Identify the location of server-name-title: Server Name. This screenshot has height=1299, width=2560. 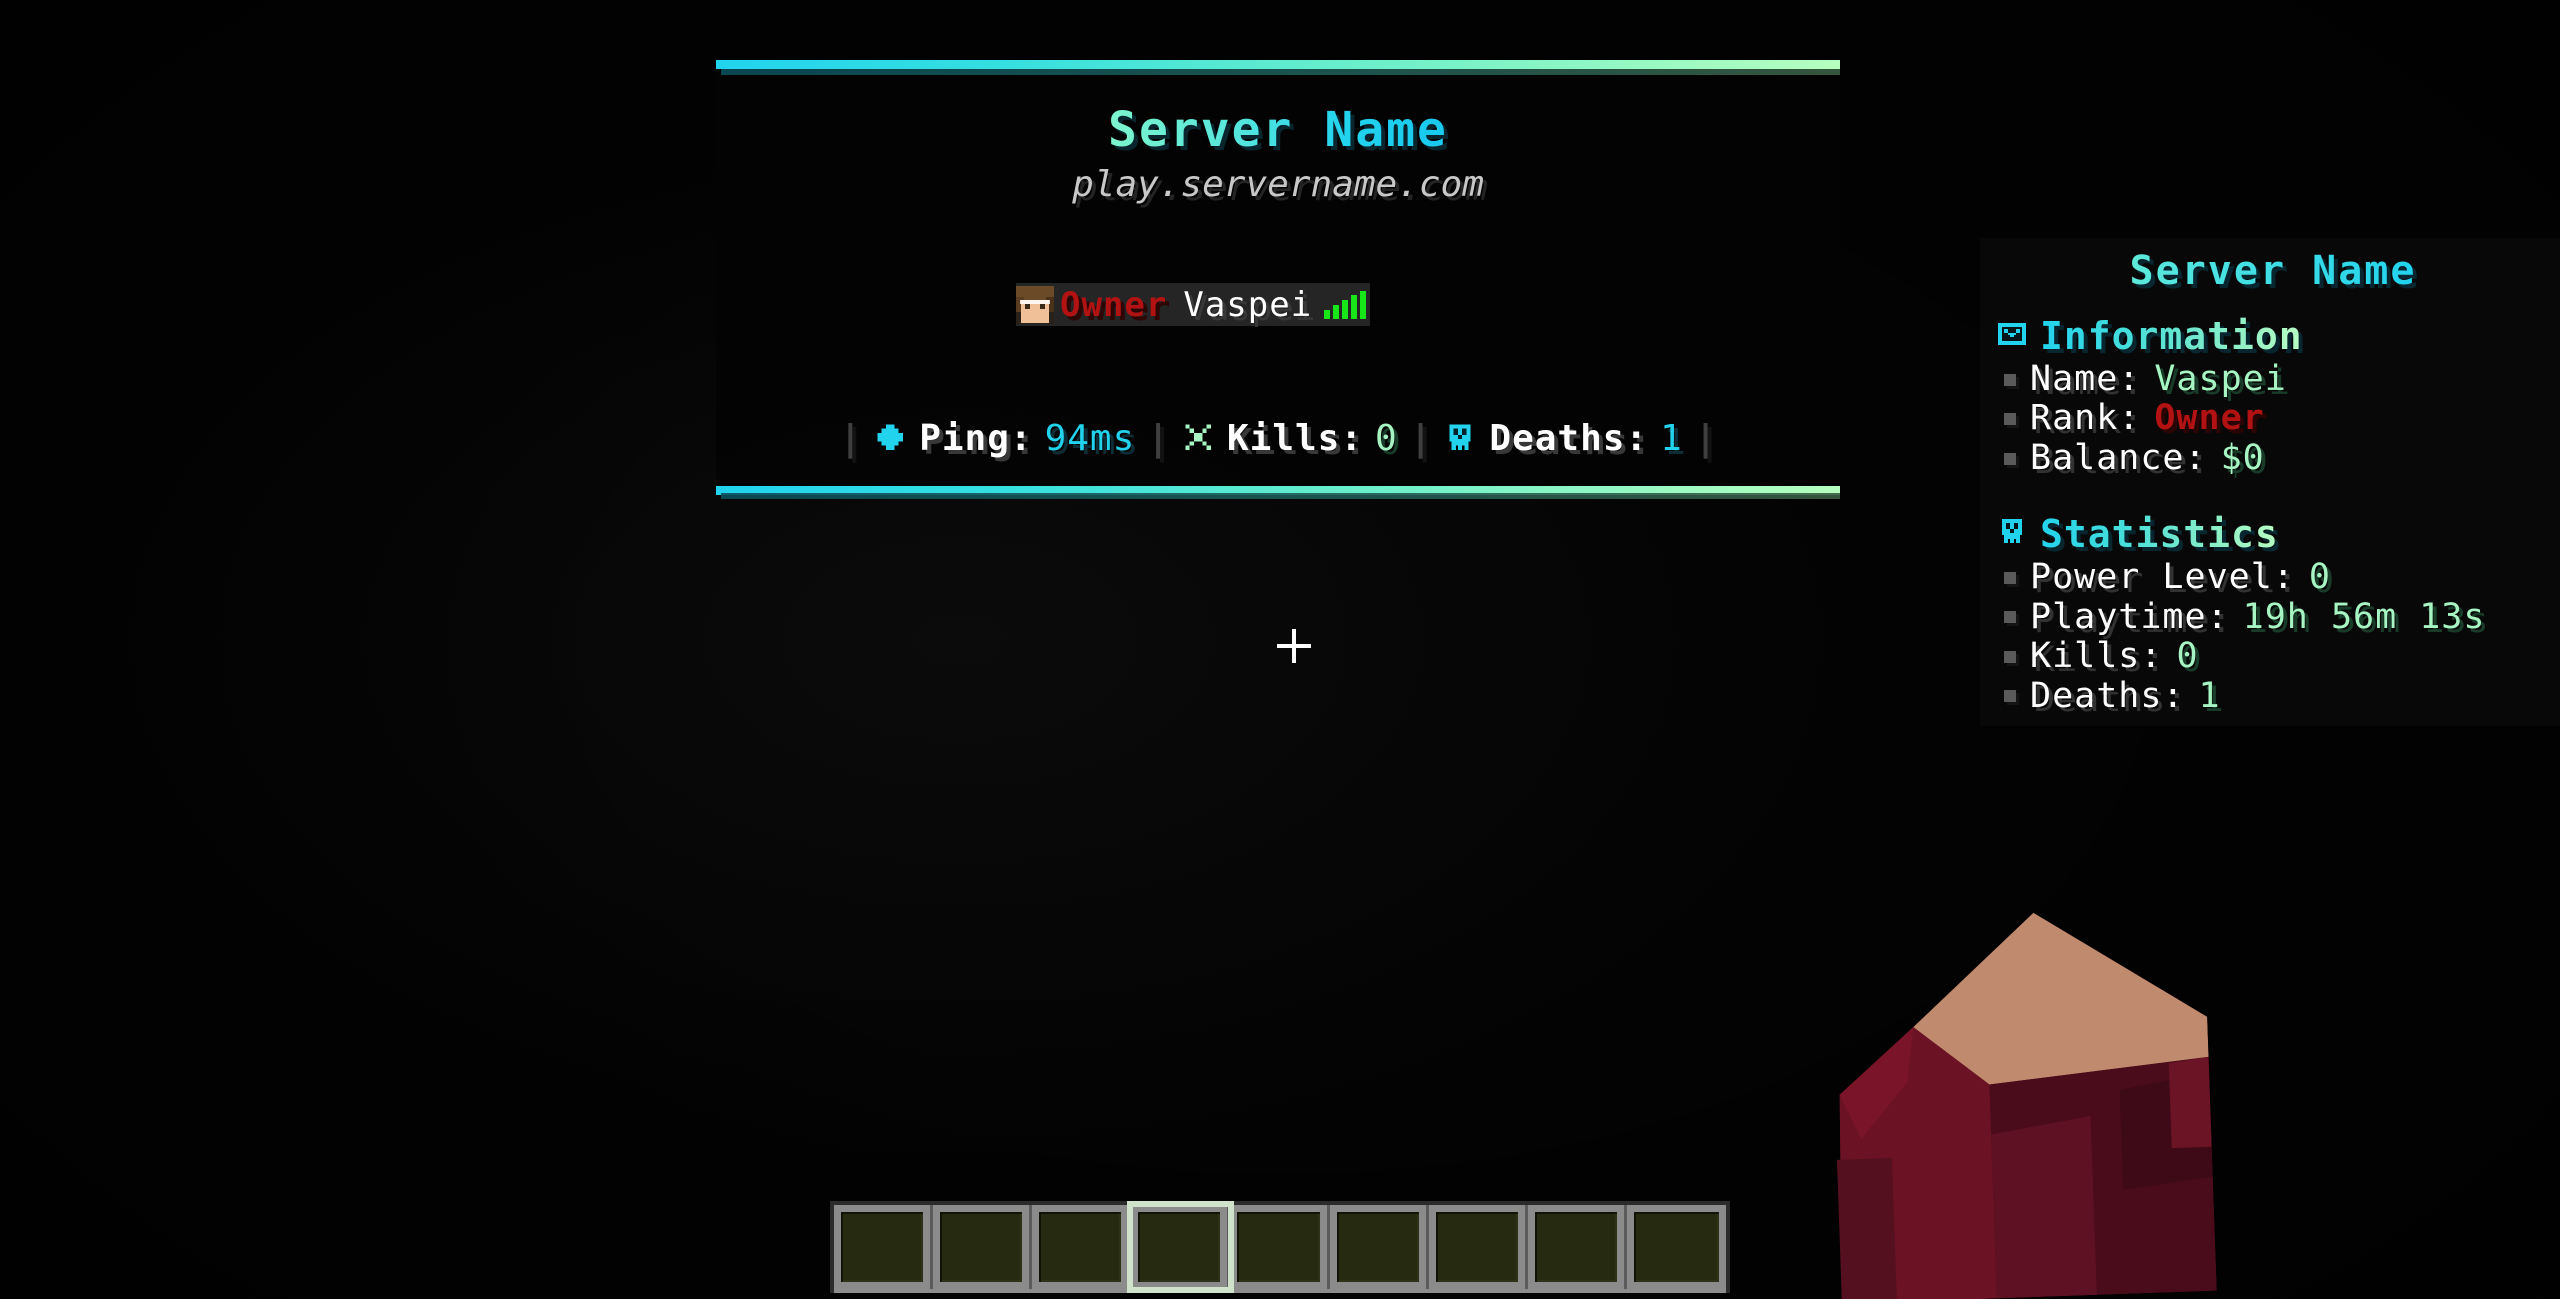
(1278, 130).